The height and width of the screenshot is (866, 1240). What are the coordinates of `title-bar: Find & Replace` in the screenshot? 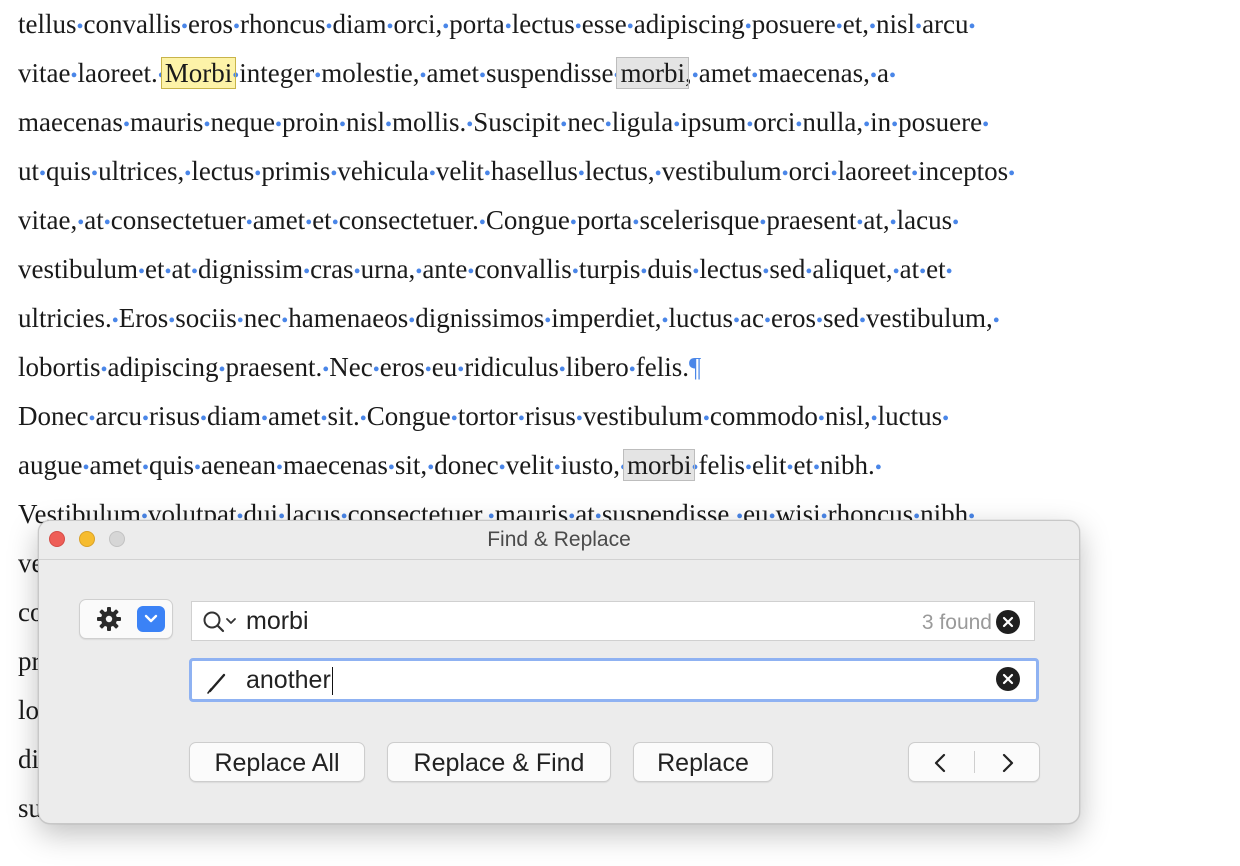 It's located at (559, 540).